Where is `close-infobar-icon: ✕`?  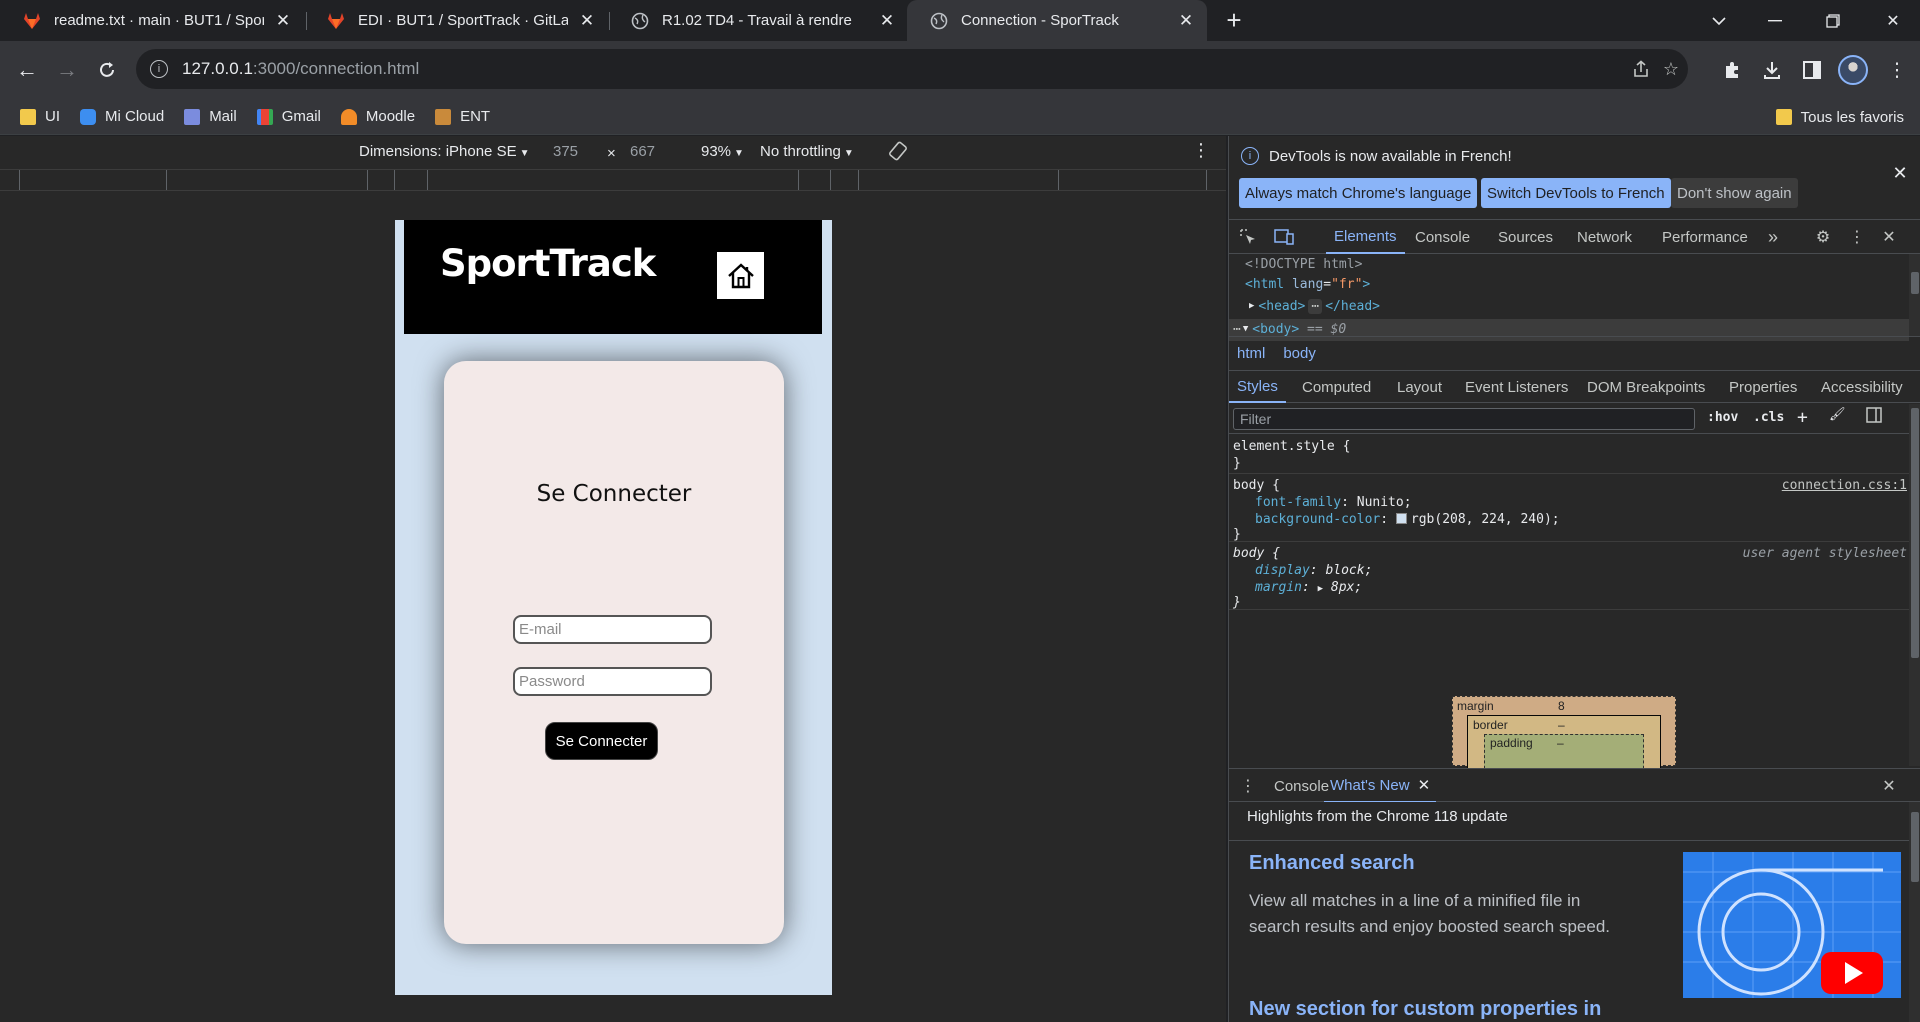 close-infobar-icon: ✕ is located at coordinates (1900, 173).